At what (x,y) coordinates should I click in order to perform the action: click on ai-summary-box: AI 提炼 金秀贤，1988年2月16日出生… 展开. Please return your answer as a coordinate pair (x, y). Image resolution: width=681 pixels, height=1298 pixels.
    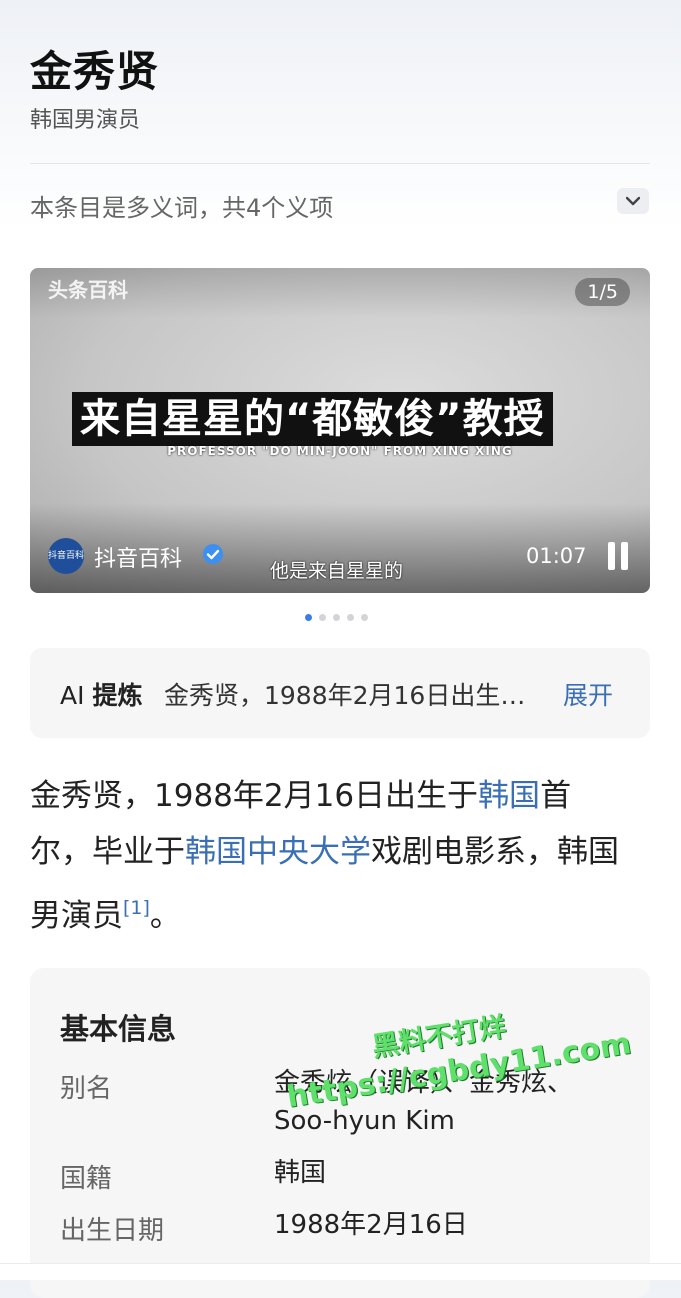
    Looking at the image, I should click on (340, 693).